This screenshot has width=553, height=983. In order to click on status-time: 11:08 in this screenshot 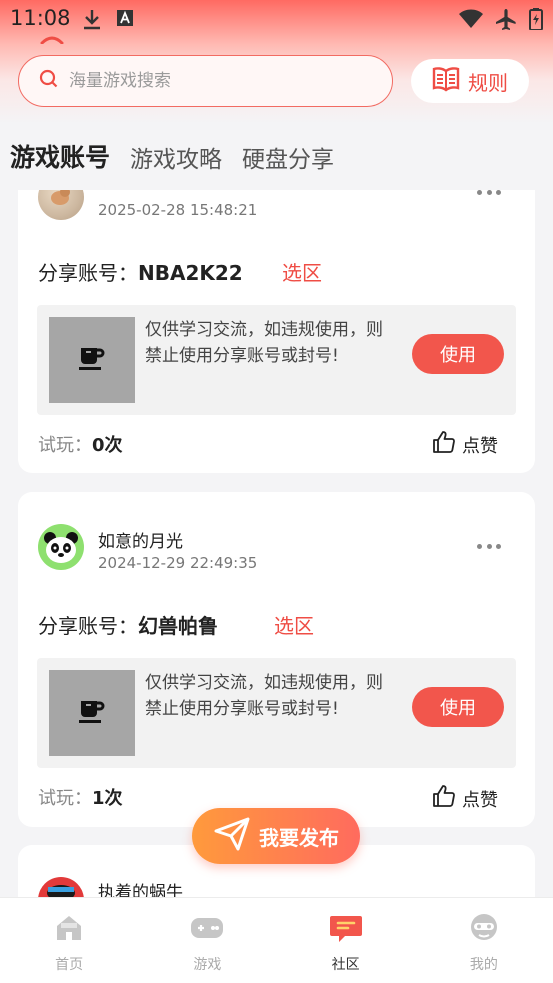, I will do `click(40, 18)`.